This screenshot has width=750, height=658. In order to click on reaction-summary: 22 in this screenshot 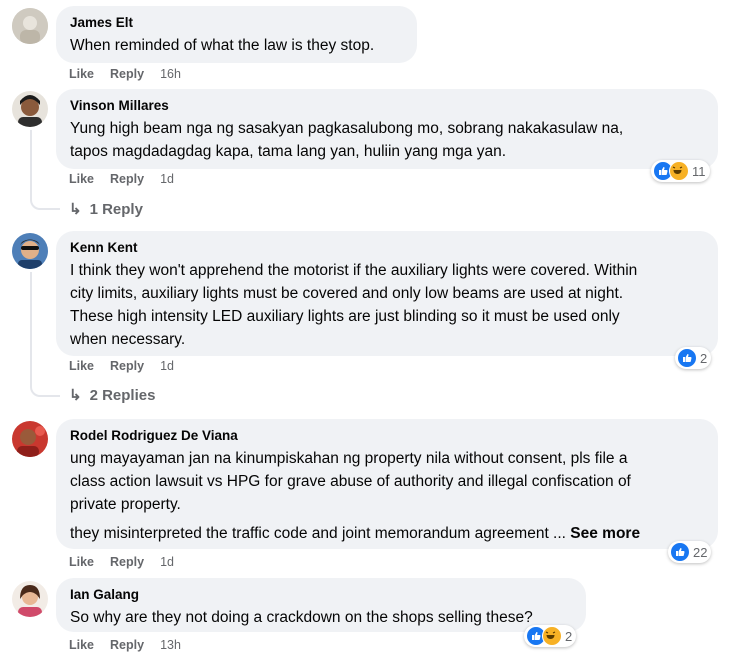, I will do `click(690, 552)`.